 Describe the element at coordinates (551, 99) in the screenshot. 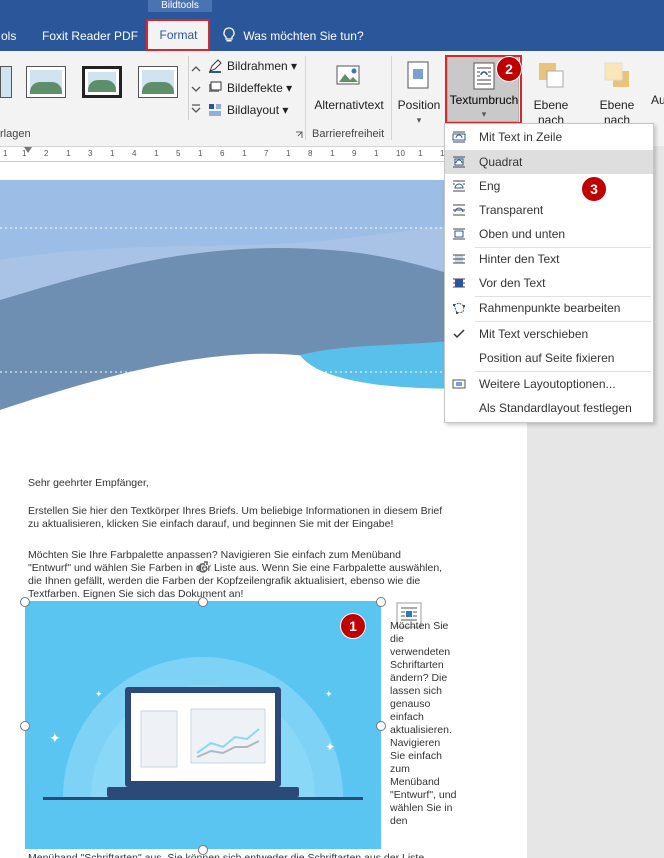

I see `bring-forward-button: Ebene nach vorne` at that location.